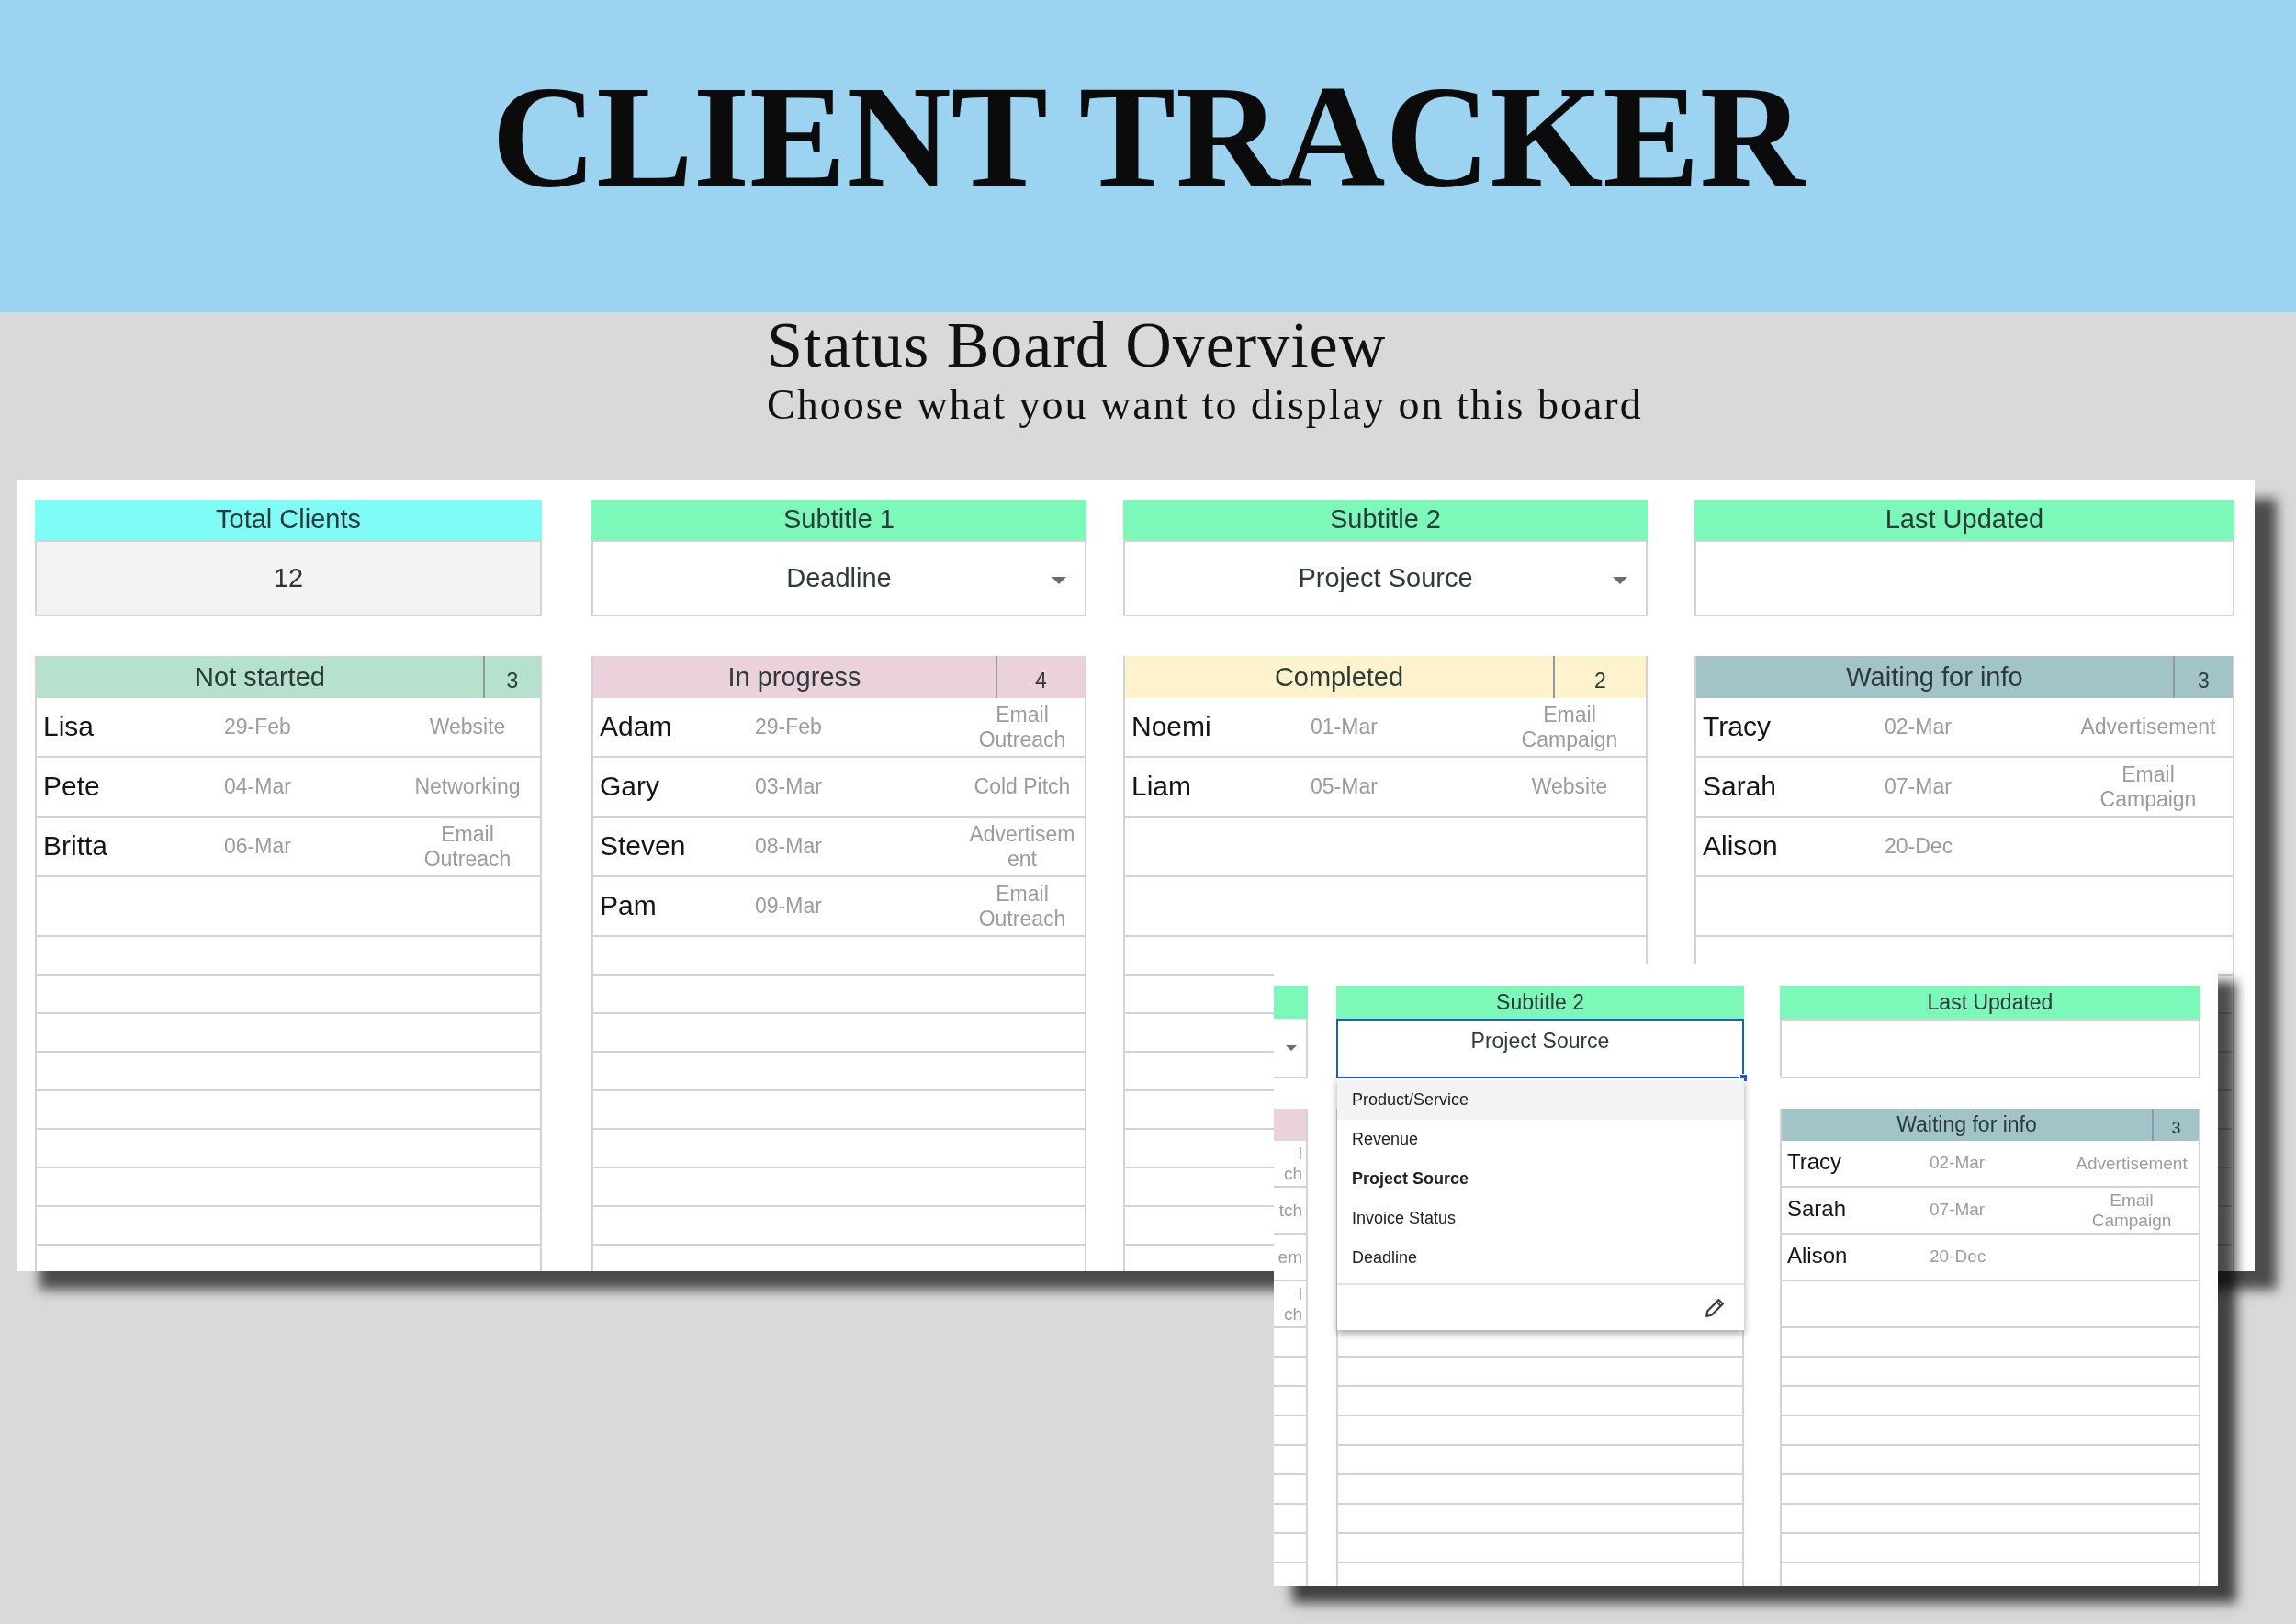 Image resolution: width=2296 pixels, height=1624 pixels. I want to click on client-name: Noemi, so click(1171, 725).